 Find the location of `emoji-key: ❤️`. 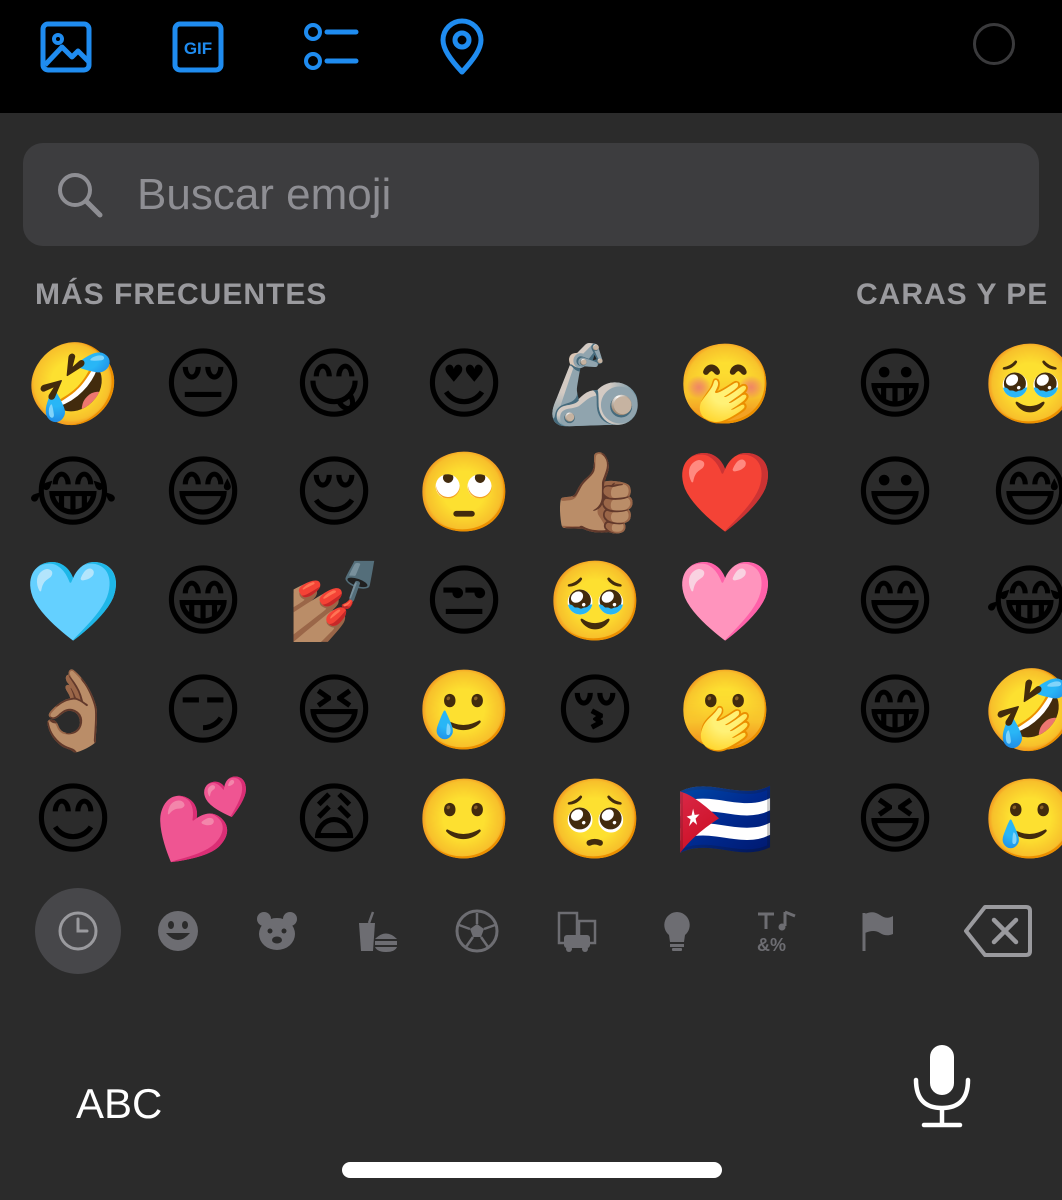

emoji-key: ❤️ is located at coordinates (725, 493).